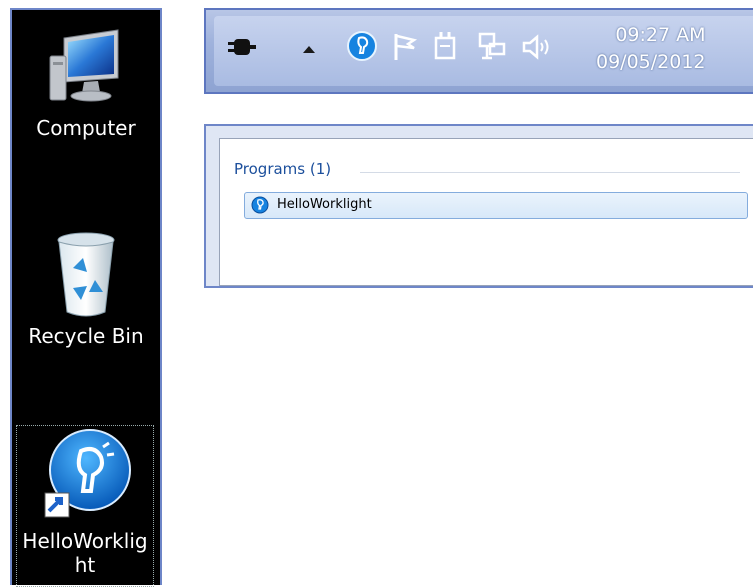  I want to click on worklight-tray-icon, so click(362, 46).